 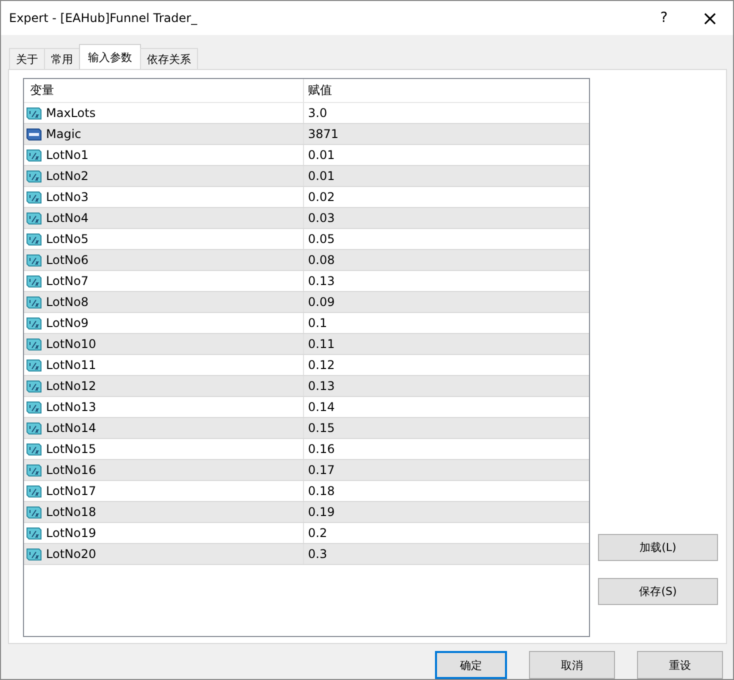 What do you see at coordinates (658, 591) in the screenshot?
I see `side-button: 保存(S)` at bounding box center [658, 591].